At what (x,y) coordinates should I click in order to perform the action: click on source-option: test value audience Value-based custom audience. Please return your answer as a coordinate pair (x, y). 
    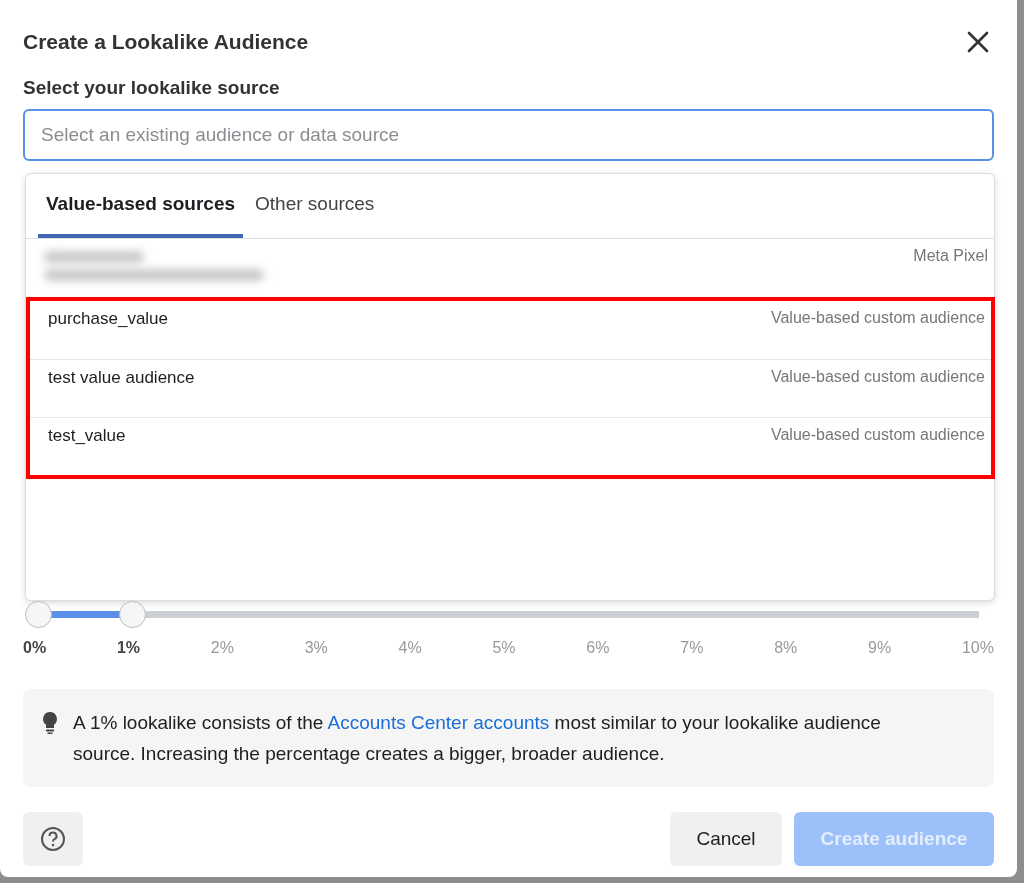
    Looking at the image, I should click on (510, 388).